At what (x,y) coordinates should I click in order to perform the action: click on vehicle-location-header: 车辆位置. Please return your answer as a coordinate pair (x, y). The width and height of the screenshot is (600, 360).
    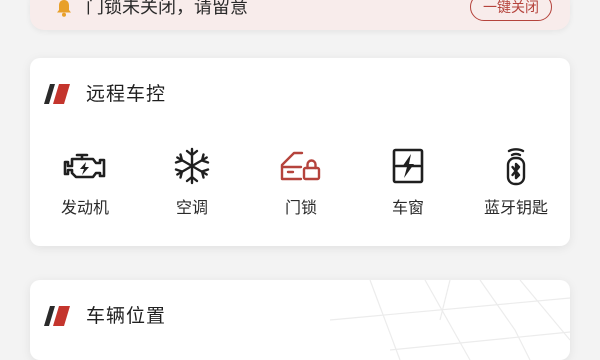
    Looking at the image, I should click on (105, 316).